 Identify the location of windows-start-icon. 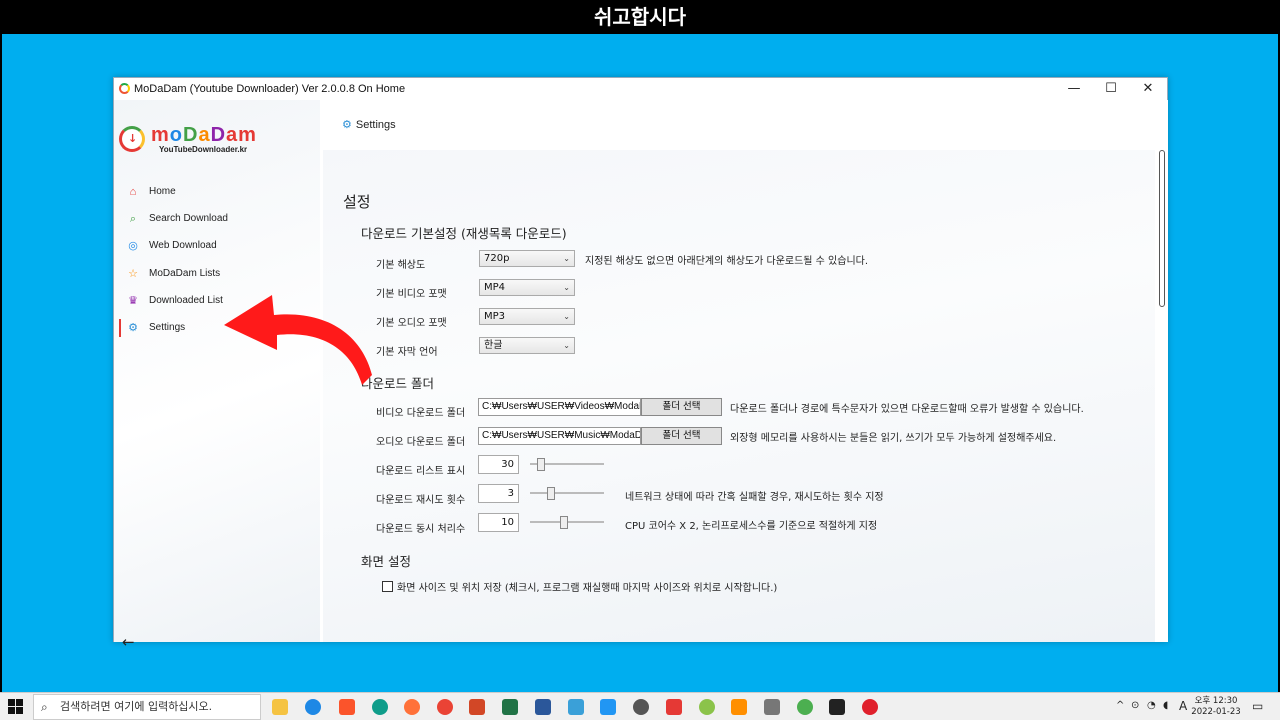
(16, 707).